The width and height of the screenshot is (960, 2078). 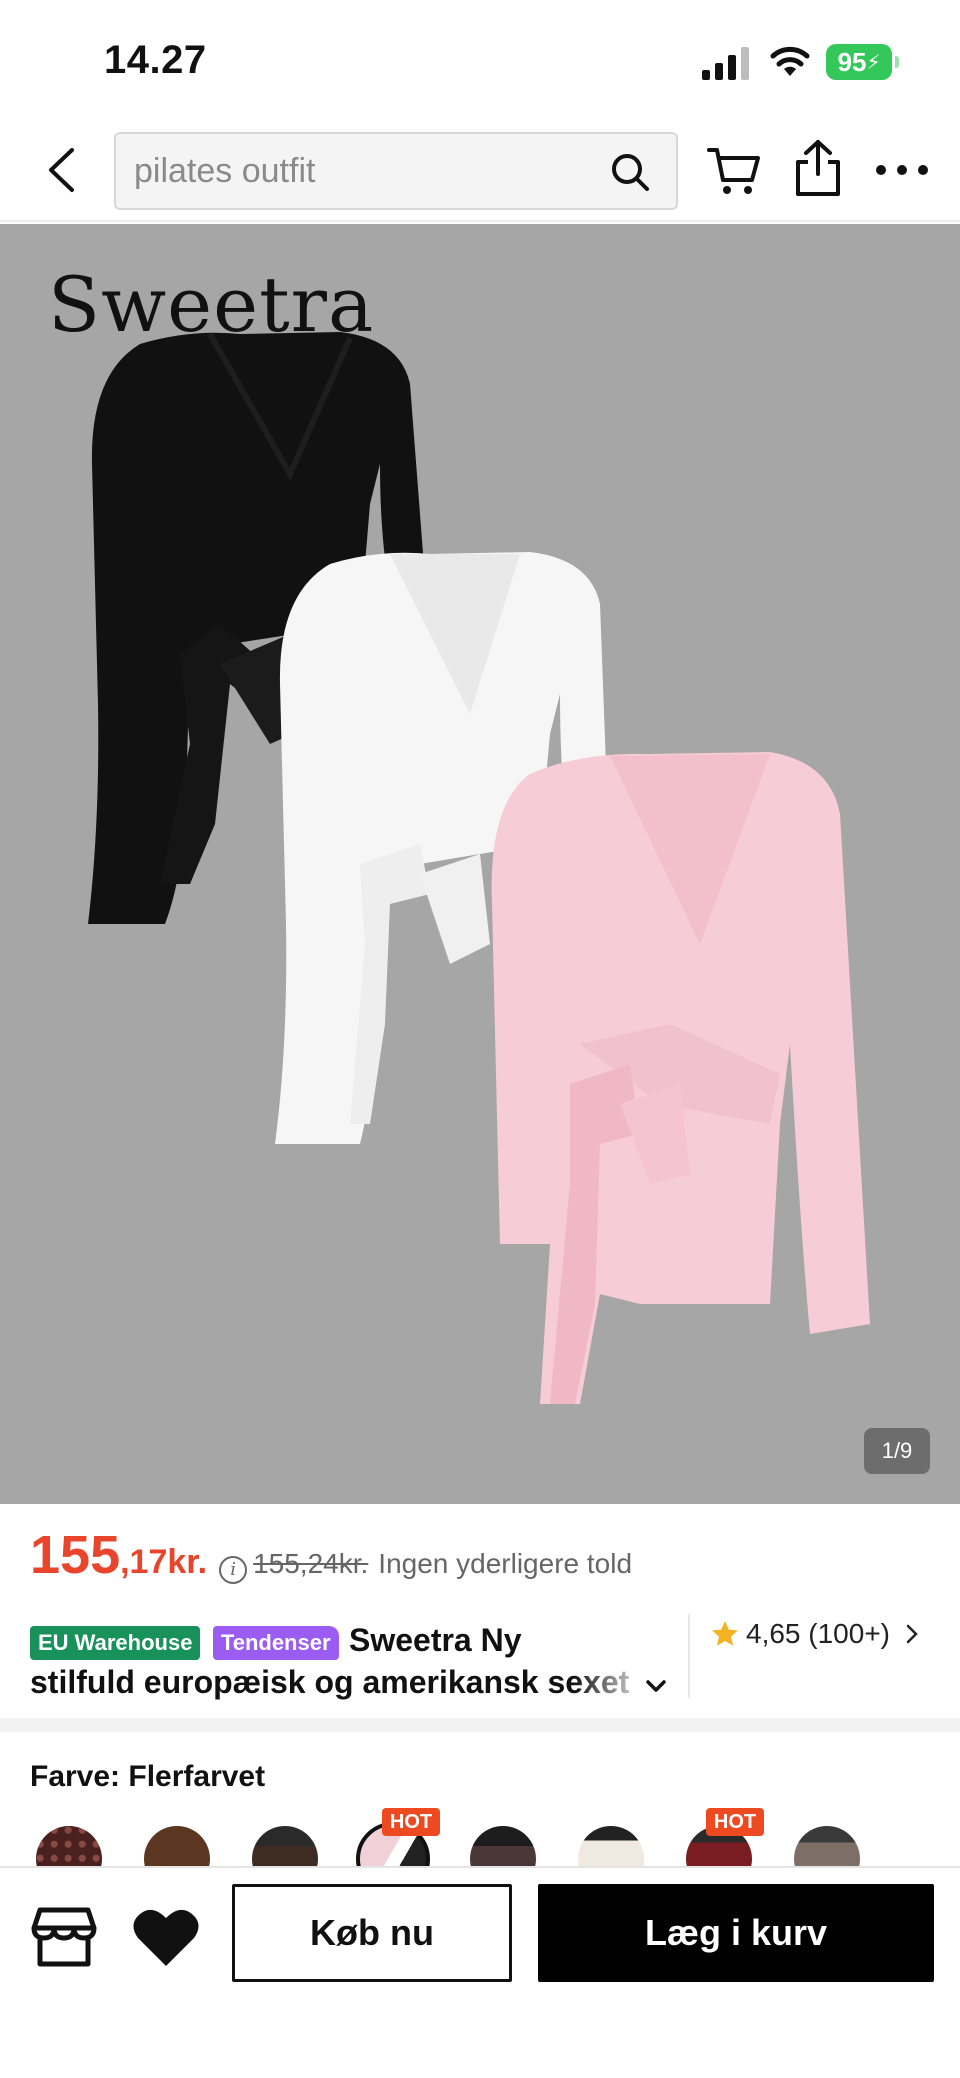 I want to click on color-swatches: HOT HOT, so click(x=480, y=1835).